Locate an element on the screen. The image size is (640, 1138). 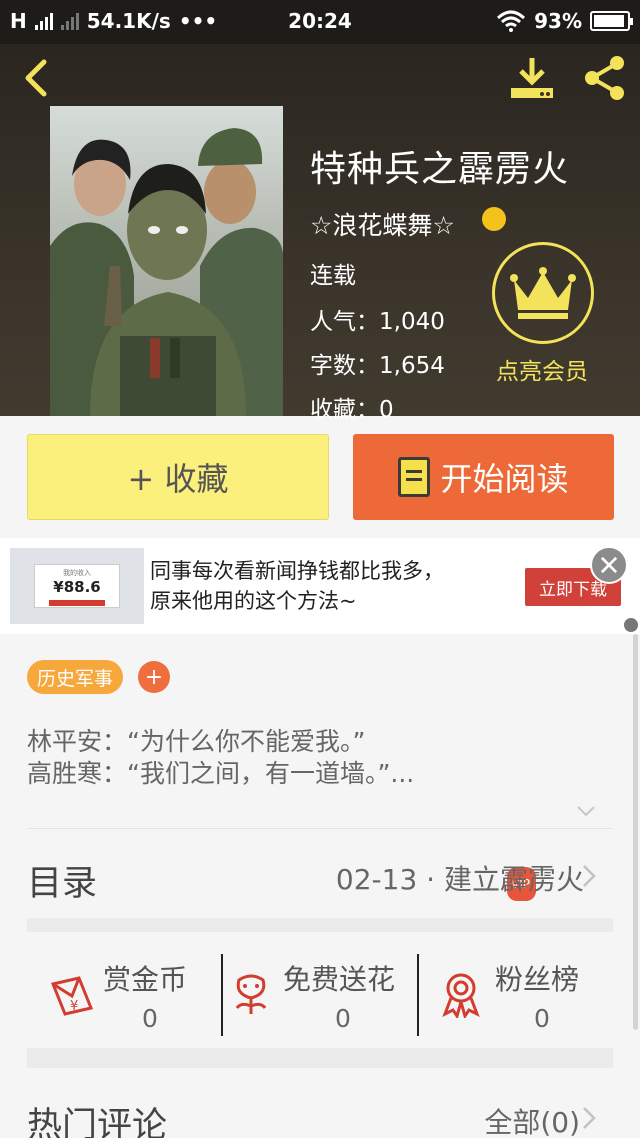
start-reading-button: 开始阅读 is located at coordinates (483, 477).